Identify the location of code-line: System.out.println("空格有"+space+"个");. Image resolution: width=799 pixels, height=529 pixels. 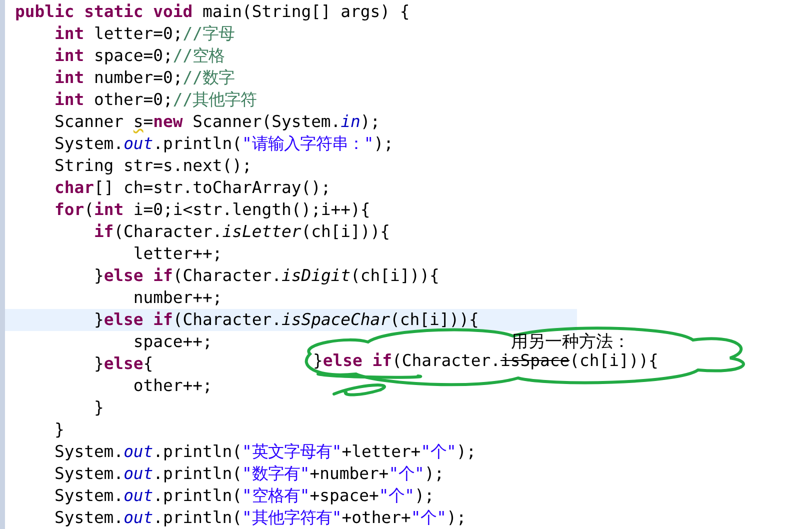
(243, 496).